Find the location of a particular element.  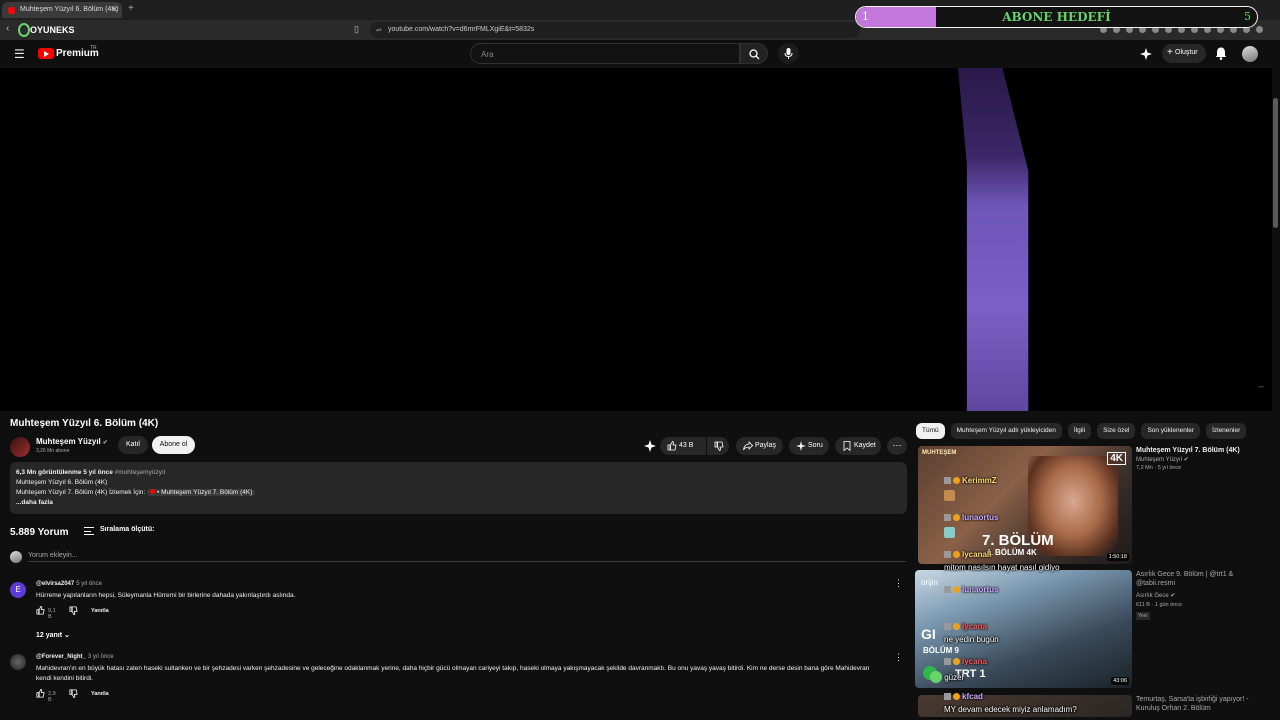

channel-name: Muhteşem Yüzyıl ✔ is located at coordinates (72, 441).